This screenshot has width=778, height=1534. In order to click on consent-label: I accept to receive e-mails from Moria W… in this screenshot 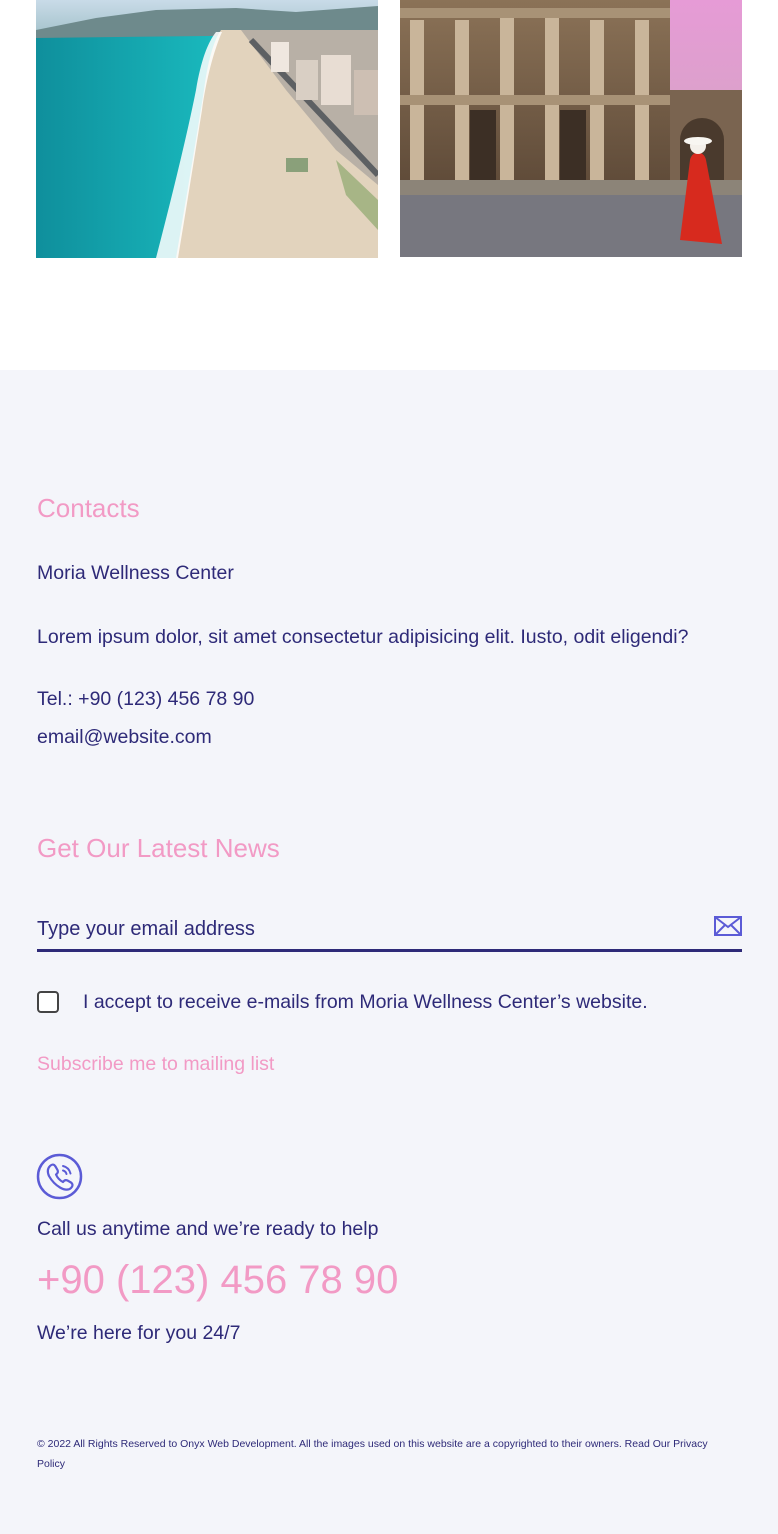, I will do `click(365, 1002)`.